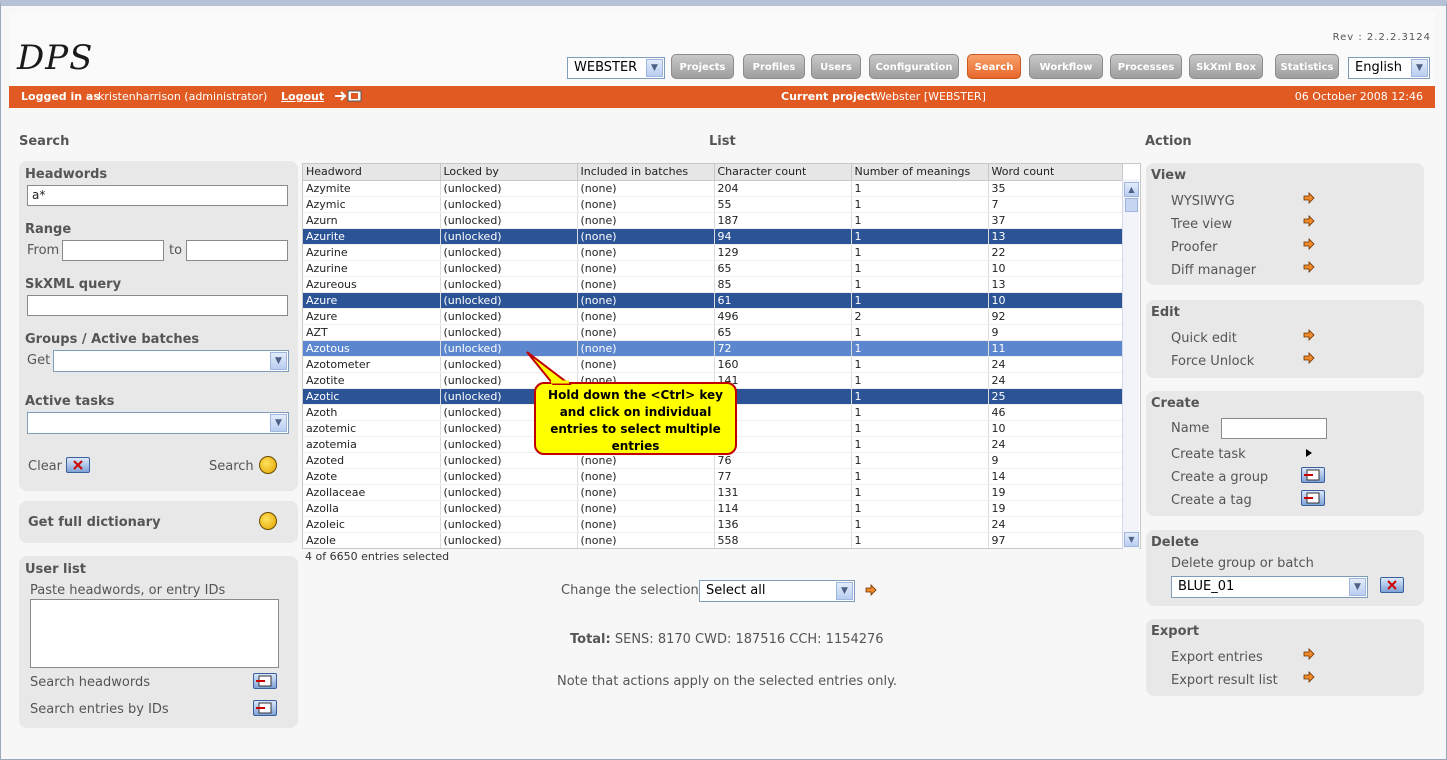 The image size is (1447, 760). Describe the element at coordinates (1146, 66) in the screenshot. I see `nav-processes: Processes` at that location.